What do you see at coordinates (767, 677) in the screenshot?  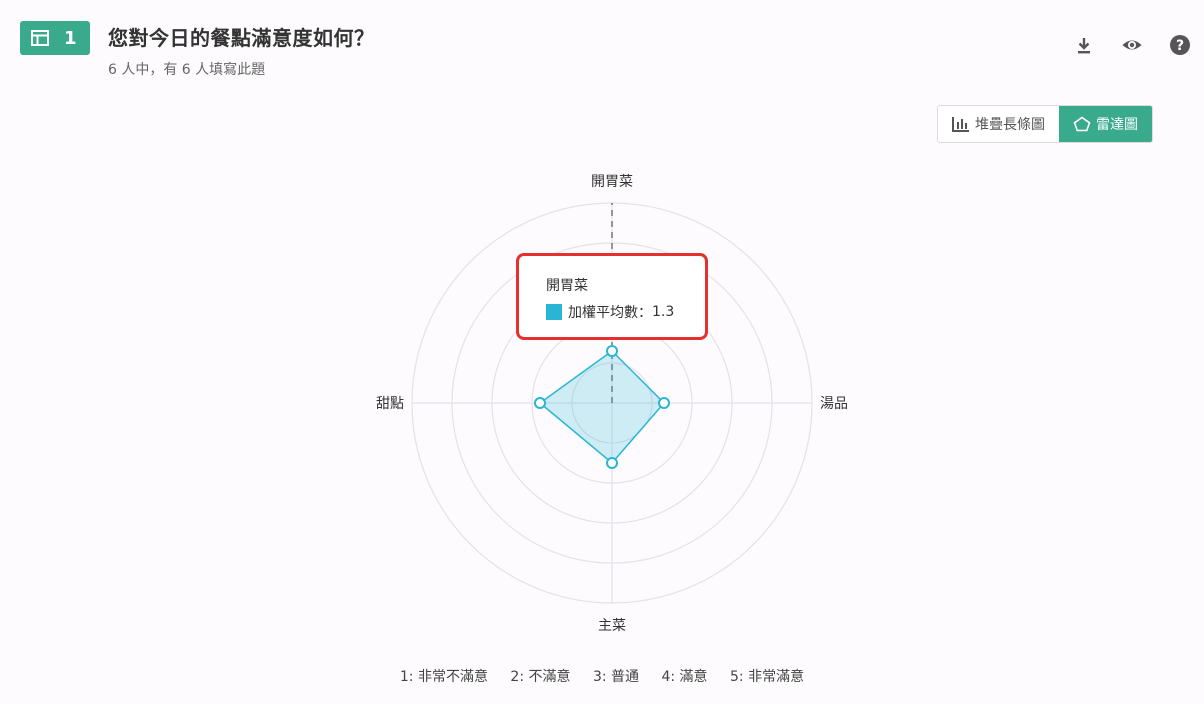 I see `legend-item-5: 5: 非常滿意` at bounding box center [767, 677].